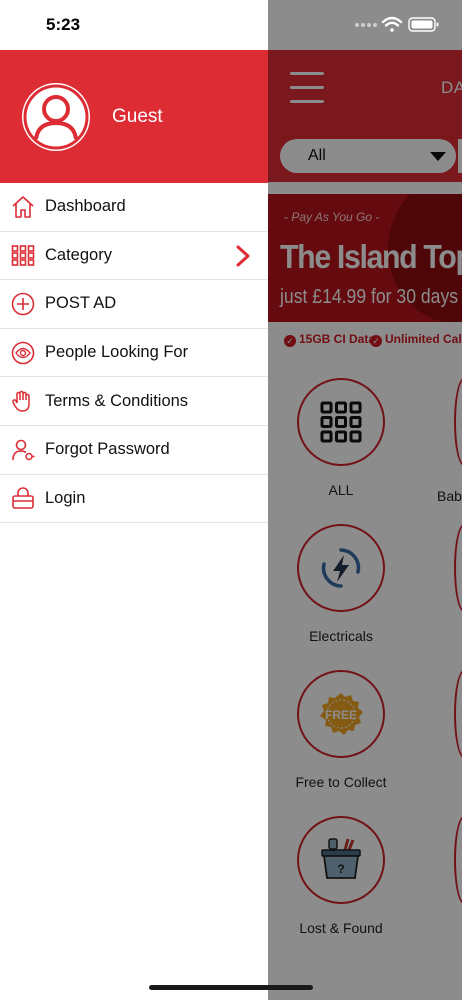  Describe the element at coordinates (134, 207) in the screenshot. I see `menu-item-dashboard: Dashboard` at that location.